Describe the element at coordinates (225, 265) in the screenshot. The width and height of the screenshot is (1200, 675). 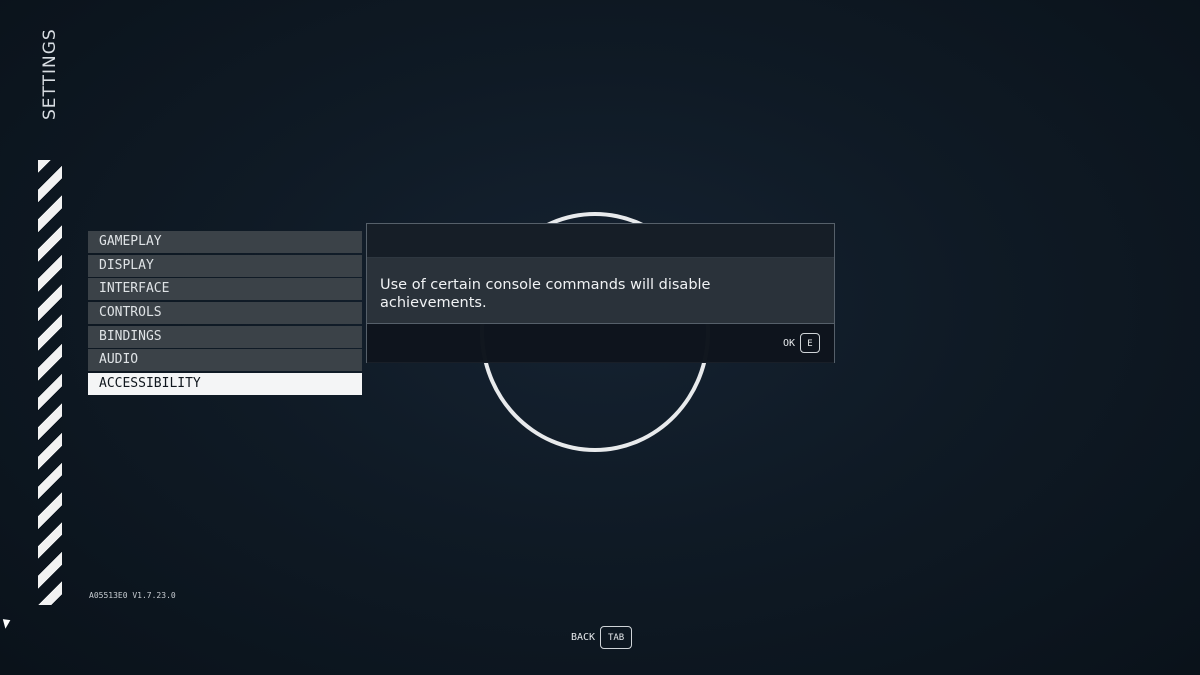
I see `menu-item-display: DISPLAY` at that location.